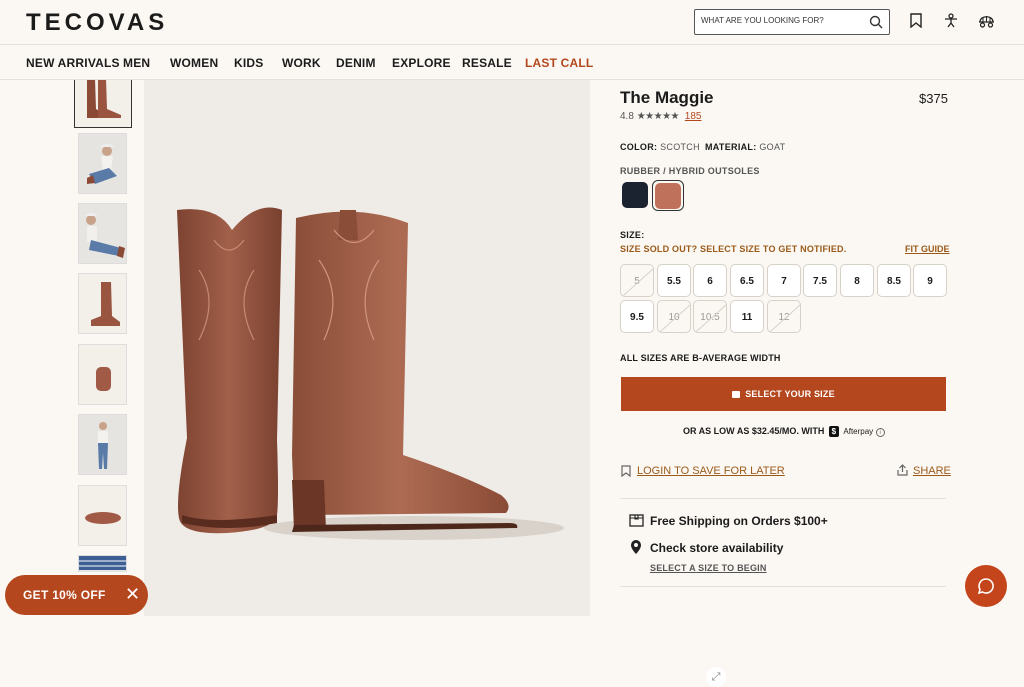  I want to click on select-size-label: SELECT YOUR SIZE, so click(790, 394).